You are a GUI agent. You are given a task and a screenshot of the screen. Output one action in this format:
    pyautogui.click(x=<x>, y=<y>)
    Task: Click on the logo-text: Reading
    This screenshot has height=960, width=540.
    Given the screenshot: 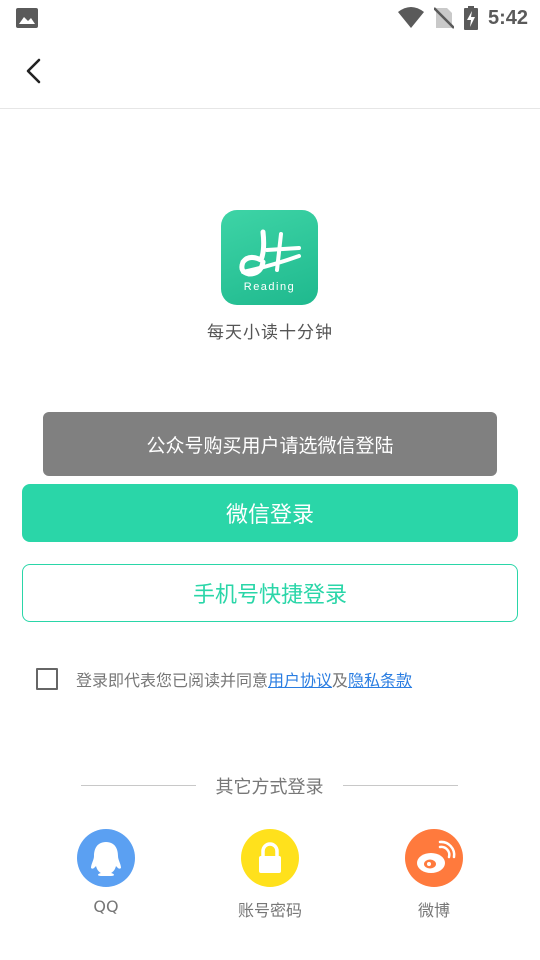 What is the action you would take?
    pyautogui.click(x=269, y=287)
    